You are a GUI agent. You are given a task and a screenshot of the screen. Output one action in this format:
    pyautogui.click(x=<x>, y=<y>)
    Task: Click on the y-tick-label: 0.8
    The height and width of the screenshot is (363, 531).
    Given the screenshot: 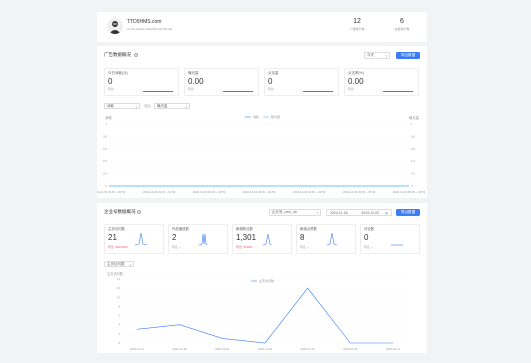 What is the action you would take?
    pyautogui.click(x=105, y=136)
    